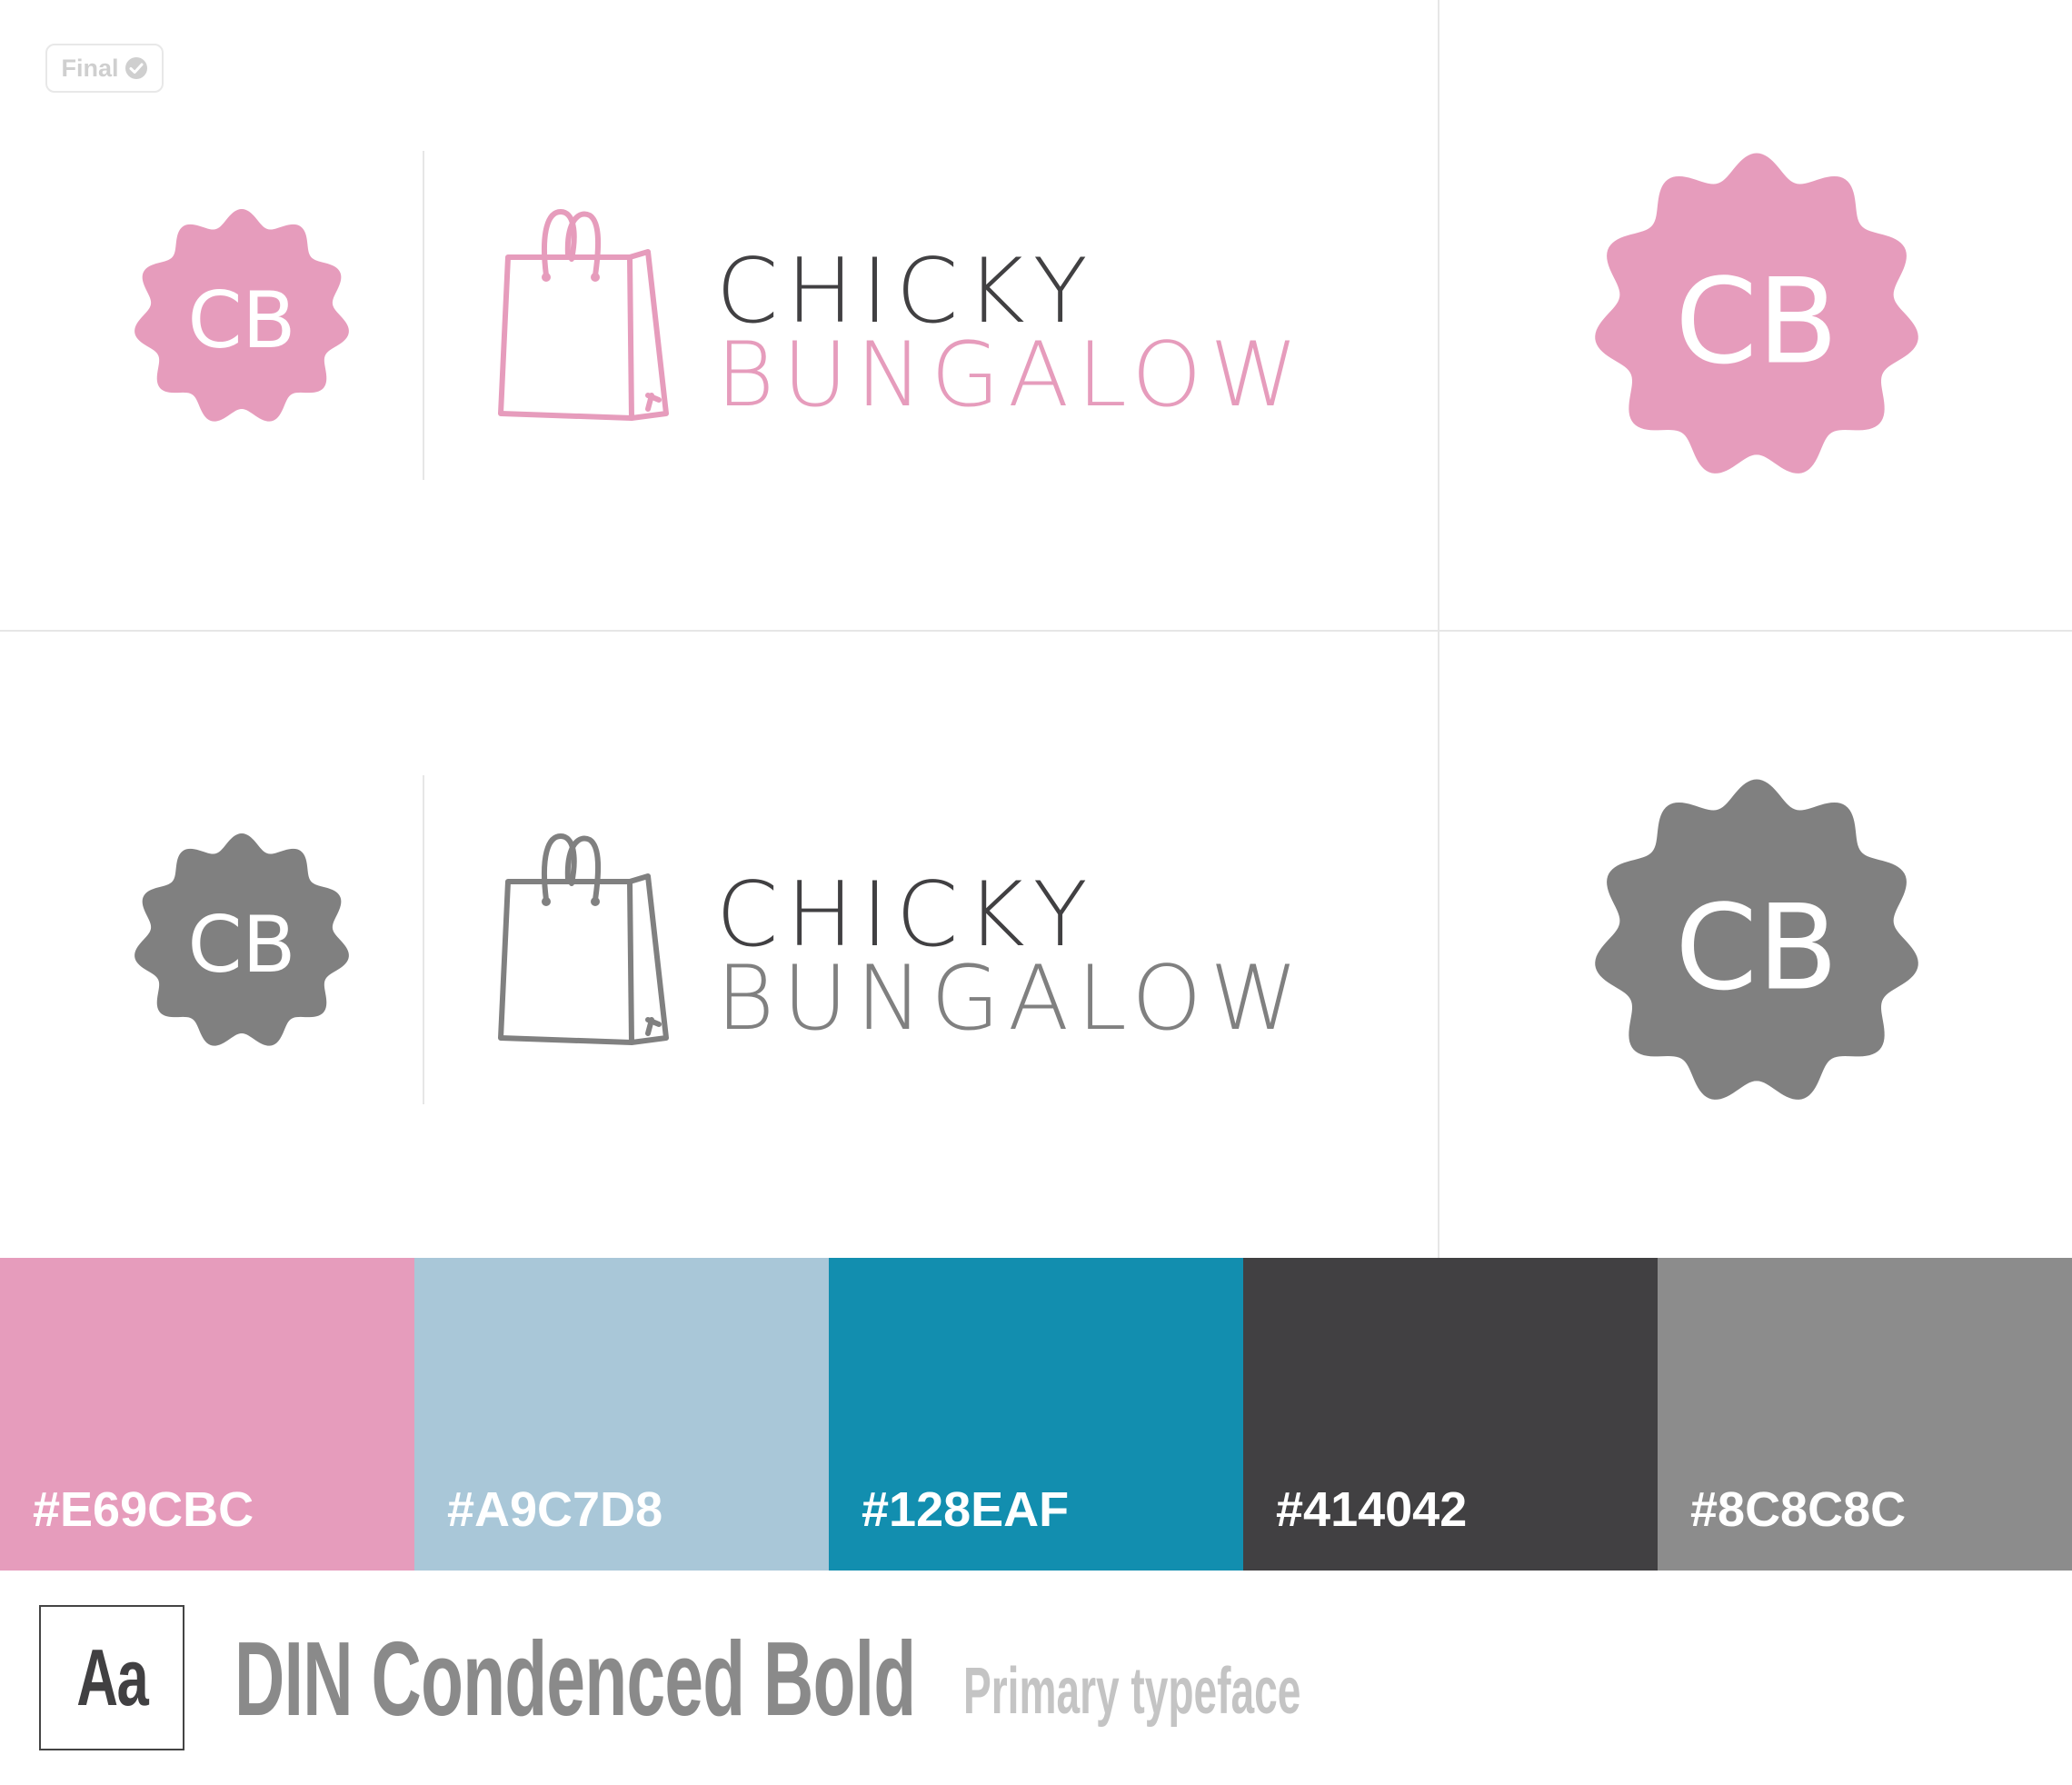 This screenshot has height=1785, width=2072. I want to click on logo-badge-large: CB, so click(1756, 313).